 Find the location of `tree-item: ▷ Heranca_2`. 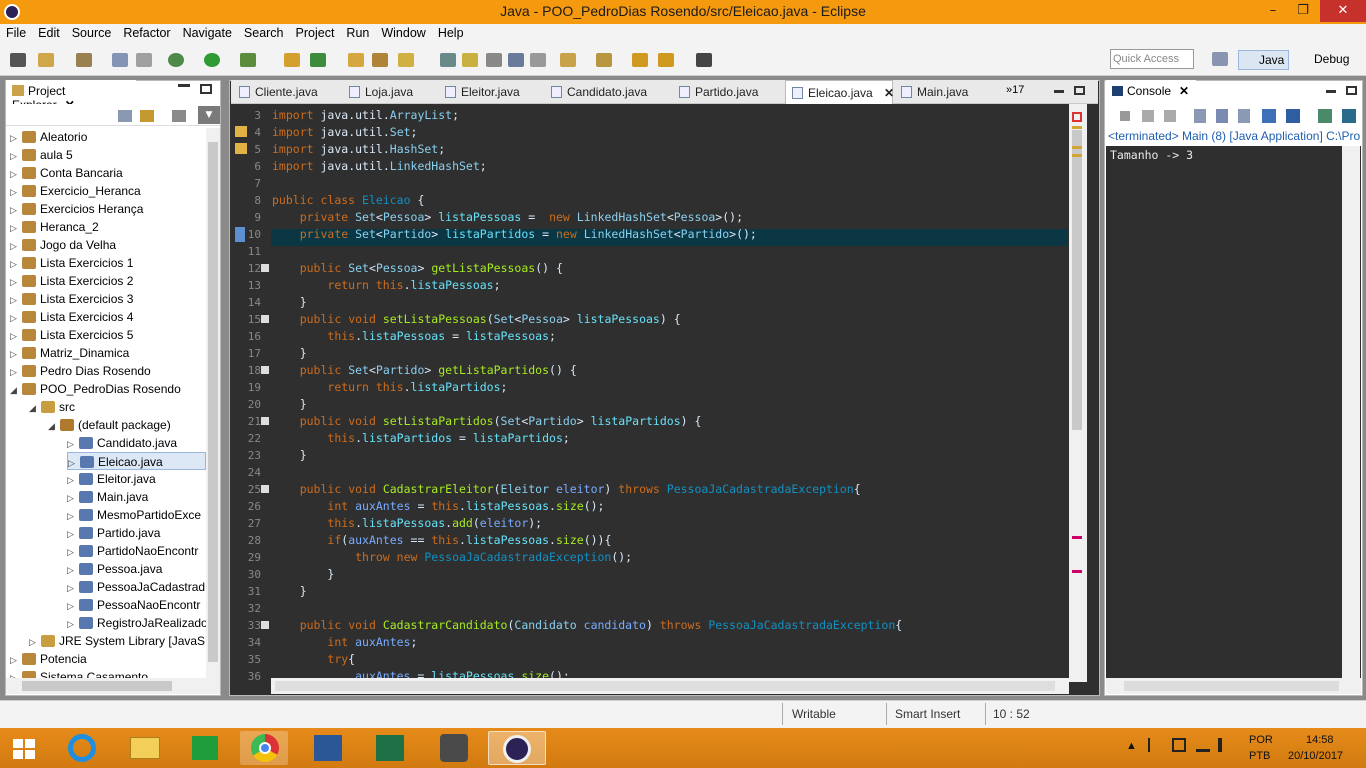

tree-item: ▷ Heranca_2 is located at coordinates (108, 227).